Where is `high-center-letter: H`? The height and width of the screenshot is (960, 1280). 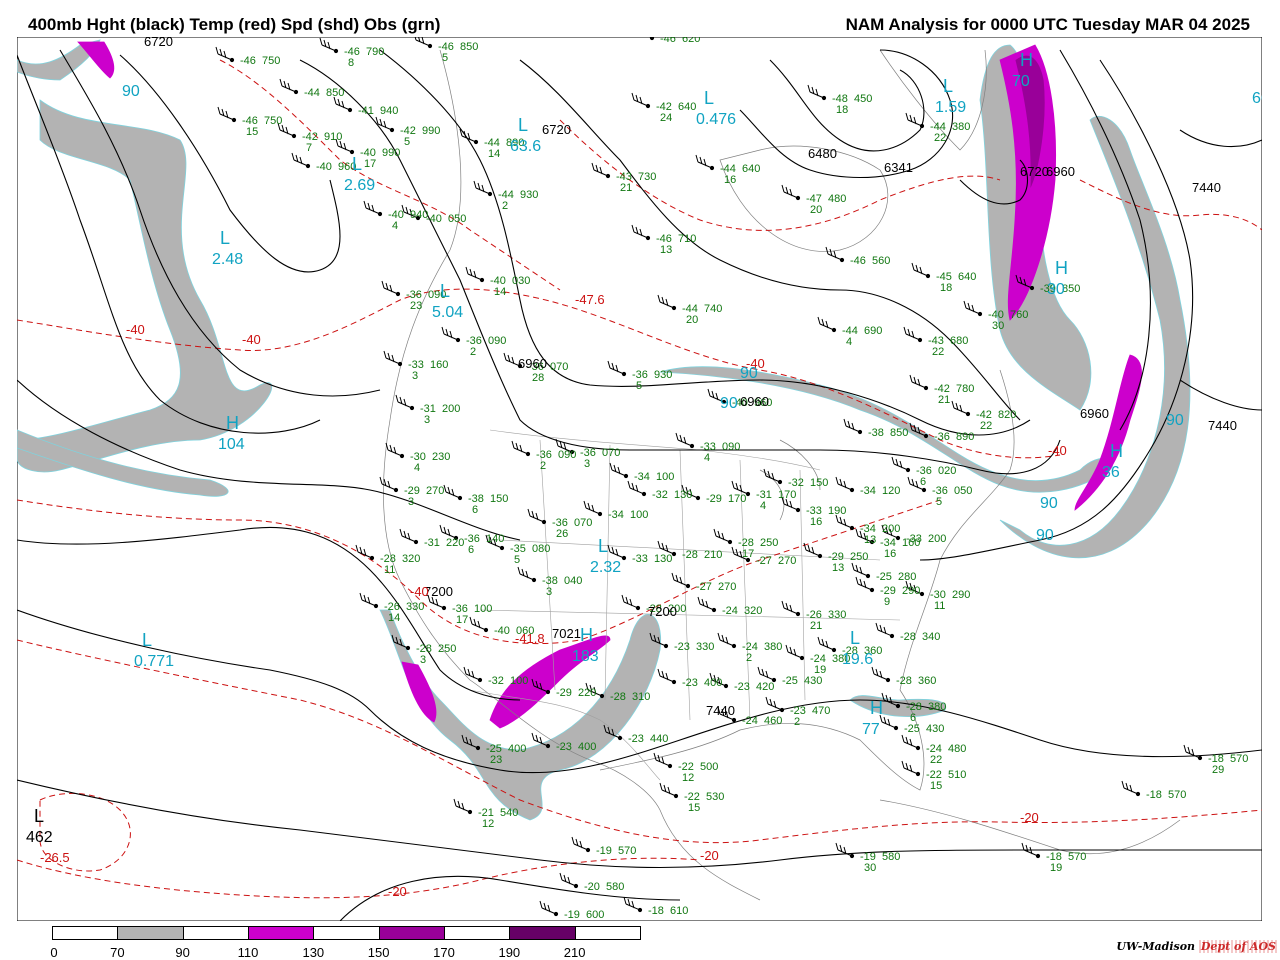
high-center-letter: H is located at coordinates (586, 635).